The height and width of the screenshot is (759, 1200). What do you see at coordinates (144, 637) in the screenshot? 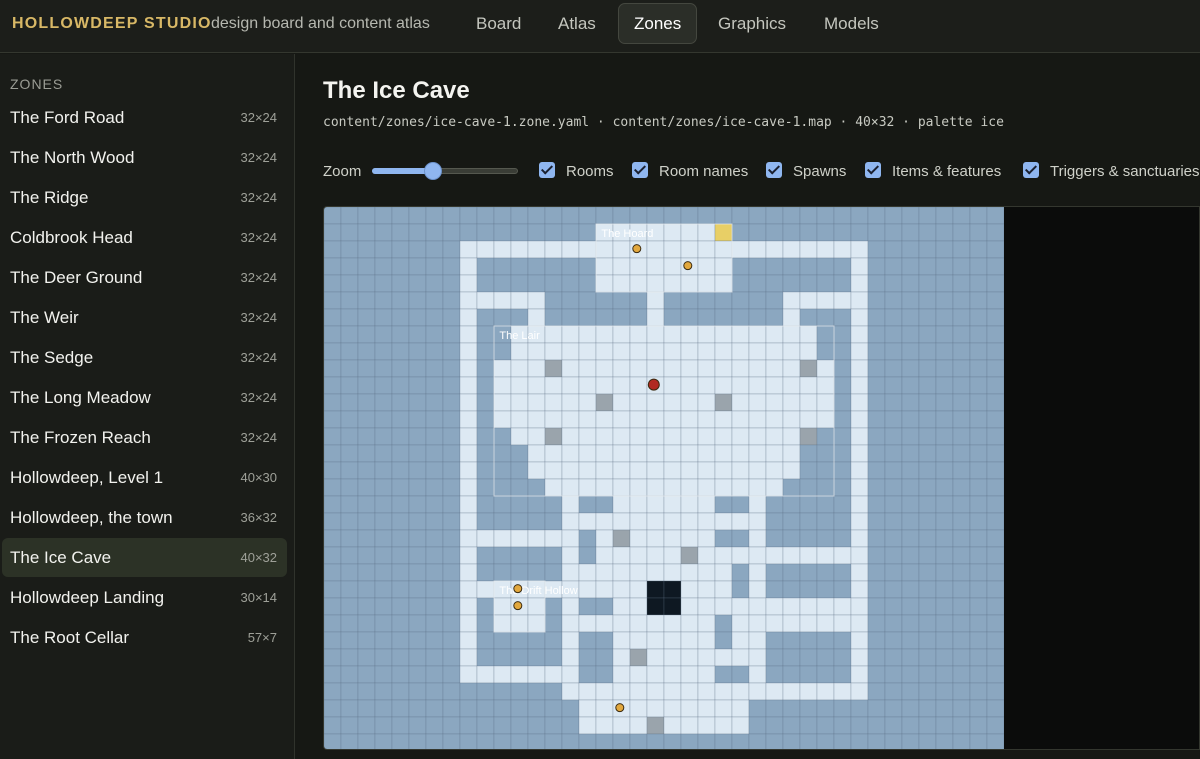
I see `zone-item: The Root Cellar 57×7` at bounding box center [144, 637].